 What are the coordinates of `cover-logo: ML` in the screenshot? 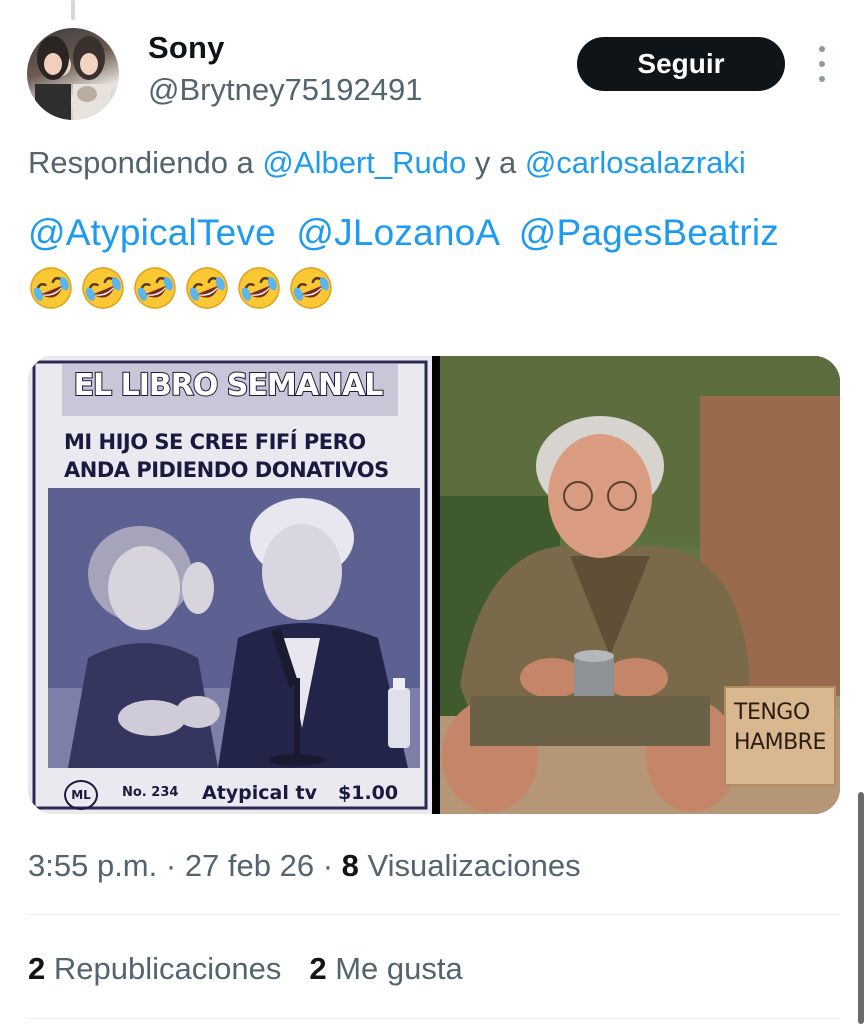 It's located at (81, 795).